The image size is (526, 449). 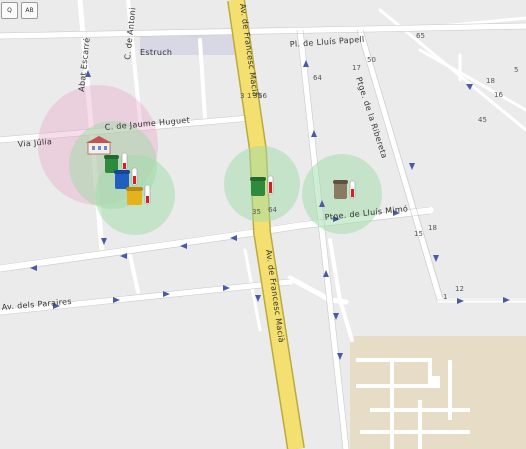 What do you see at coordinates (356, 68) in the screenshot?
I see `house-number: 17` at bounding box center [356, 68].